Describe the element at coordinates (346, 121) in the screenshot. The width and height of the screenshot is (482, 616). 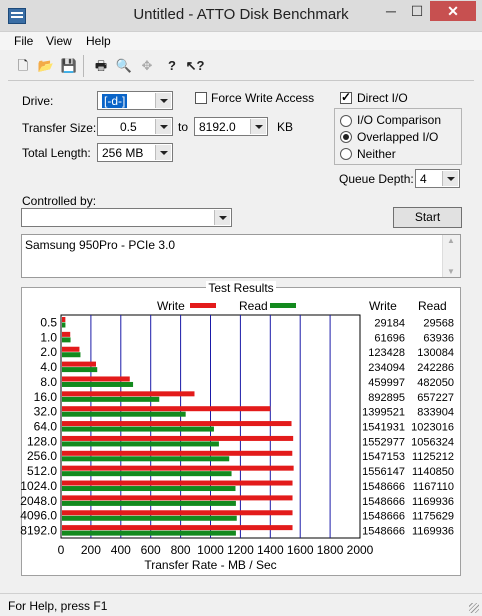
I see `io-comparison-radio` at that location.